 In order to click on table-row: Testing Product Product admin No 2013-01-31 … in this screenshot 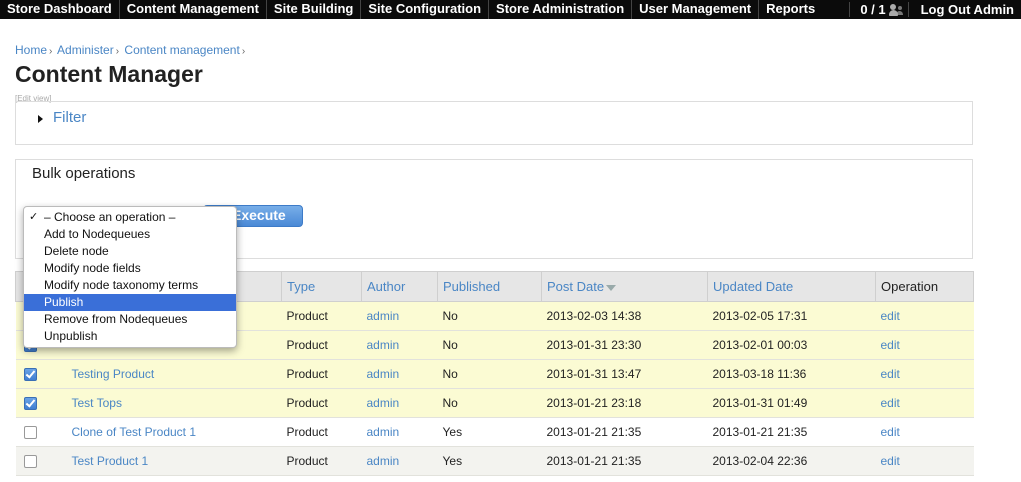, I will do `click(494, 374)`.